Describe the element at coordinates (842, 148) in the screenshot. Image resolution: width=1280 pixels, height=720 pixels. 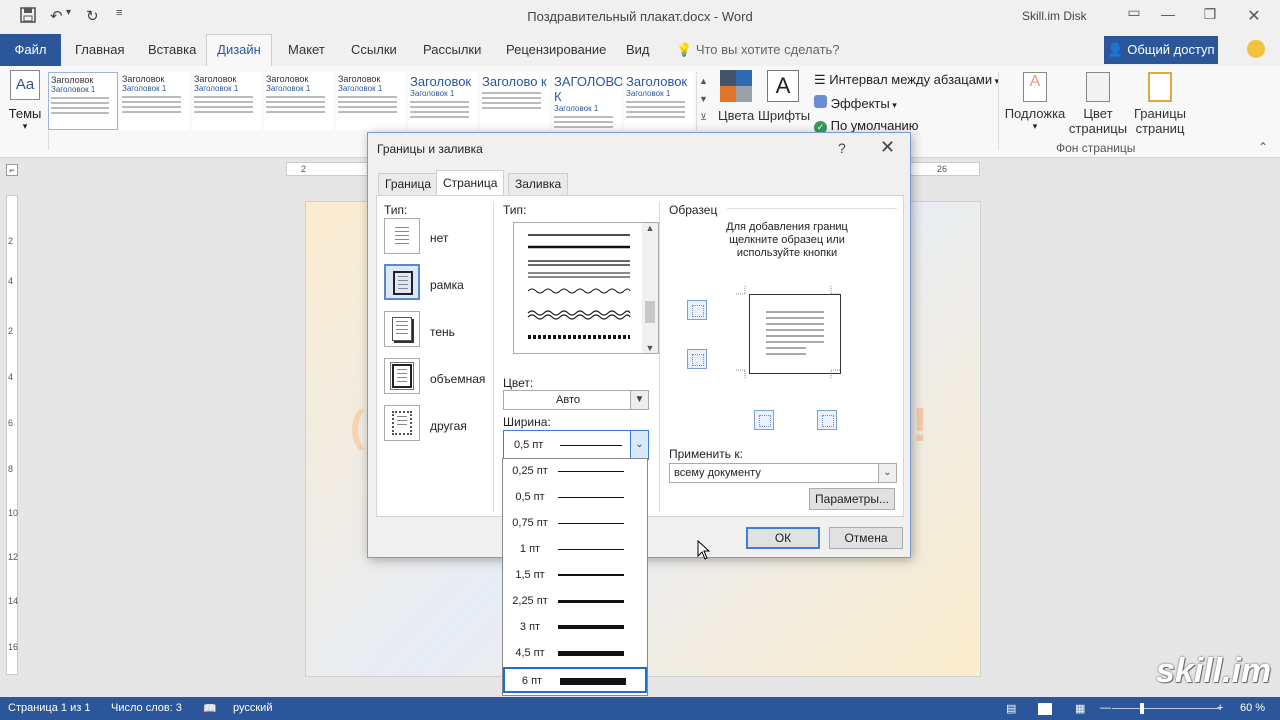
I see `help-icon: ?` at that location.